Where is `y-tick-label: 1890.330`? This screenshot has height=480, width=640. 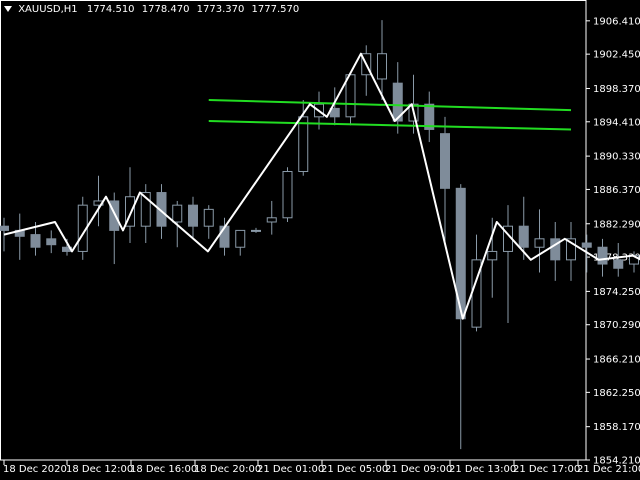 y-tick-label: 1890.330 is located at coordinates (616, 157).